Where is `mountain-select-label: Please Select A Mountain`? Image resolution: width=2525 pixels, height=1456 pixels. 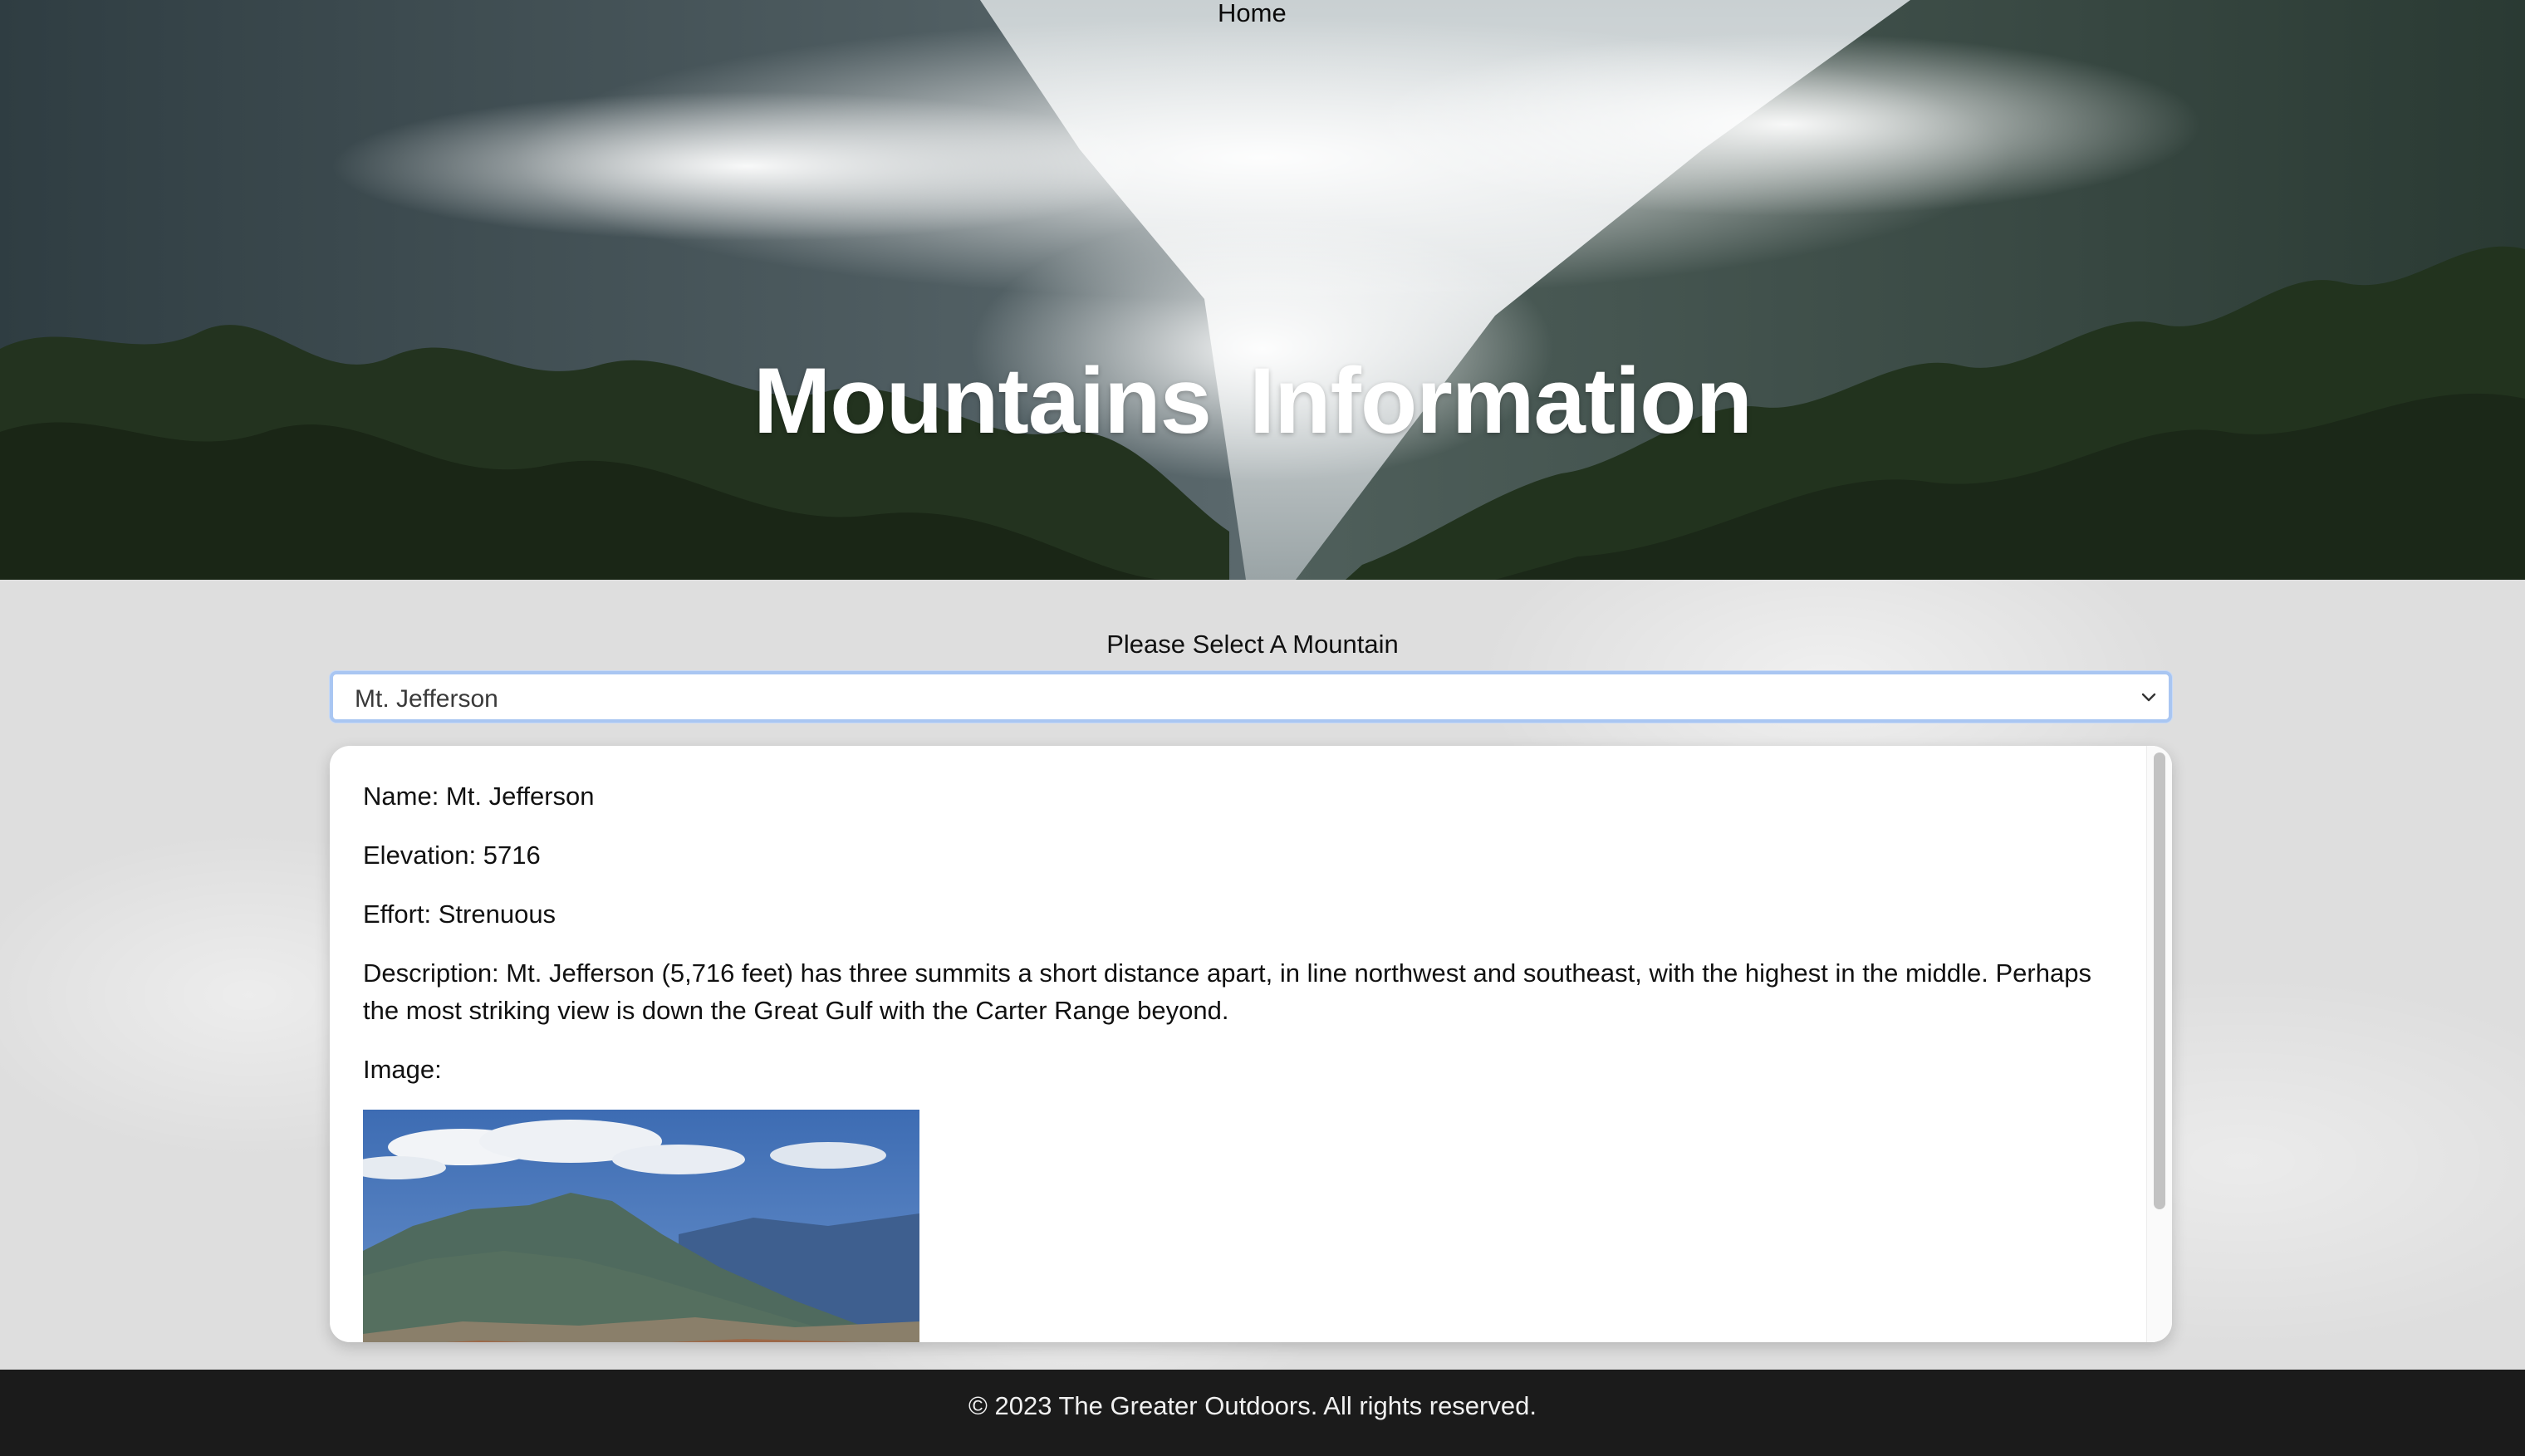 mountain-select-label: Please Select A Mountain is located at coordinates (1252, 644).